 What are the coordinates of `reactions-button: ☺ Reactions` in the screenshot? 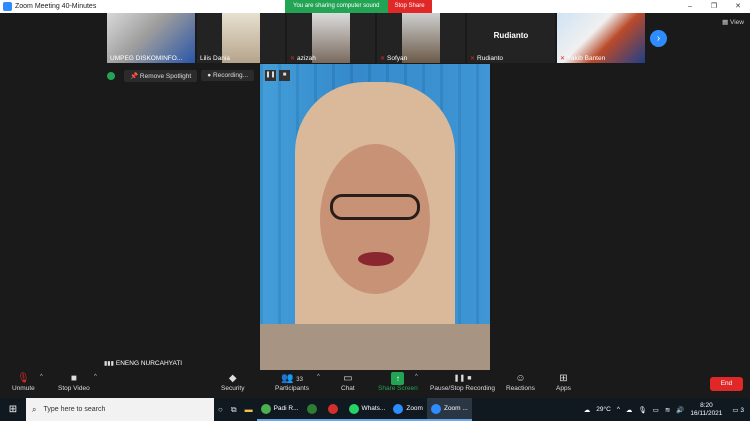 It's located at (520, 382).